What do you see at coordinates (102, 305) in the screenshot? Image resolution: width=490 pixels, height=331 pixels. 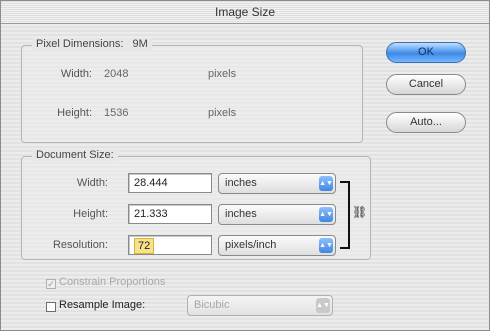 I see `resample-image-label: Resample Image:` at bounding box center [102, 305].